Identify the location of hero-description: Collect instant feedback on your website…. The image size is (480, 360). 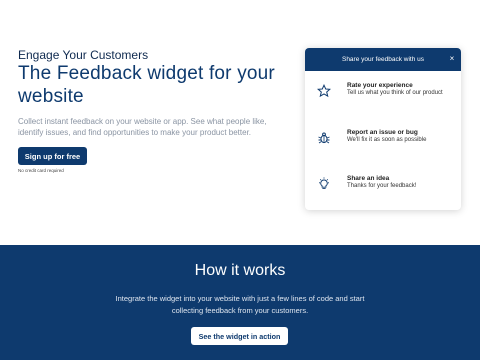
(142, 127).